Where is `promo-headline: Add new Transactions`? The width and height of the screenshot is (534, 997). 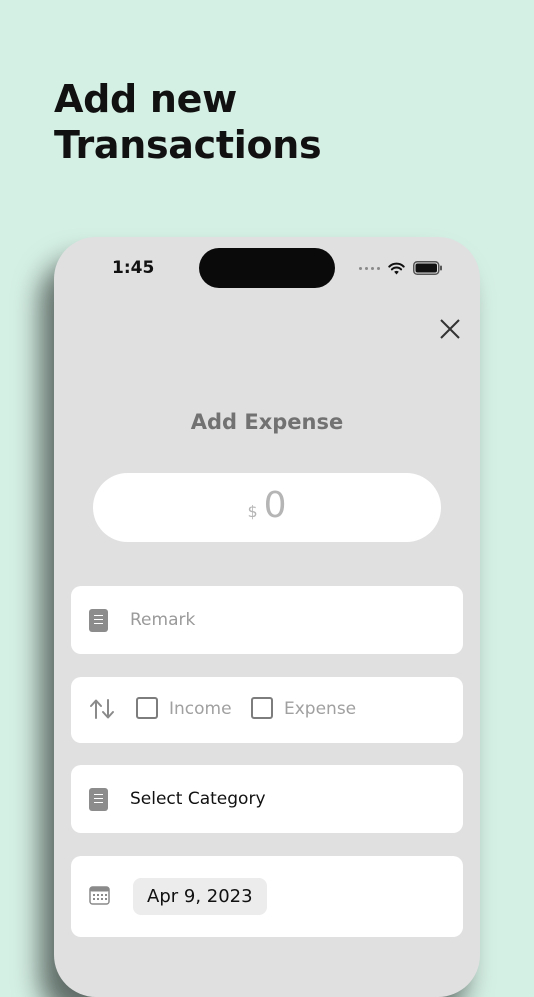 promo-headline: Add new Transactions is located at coordinates (188, 122).